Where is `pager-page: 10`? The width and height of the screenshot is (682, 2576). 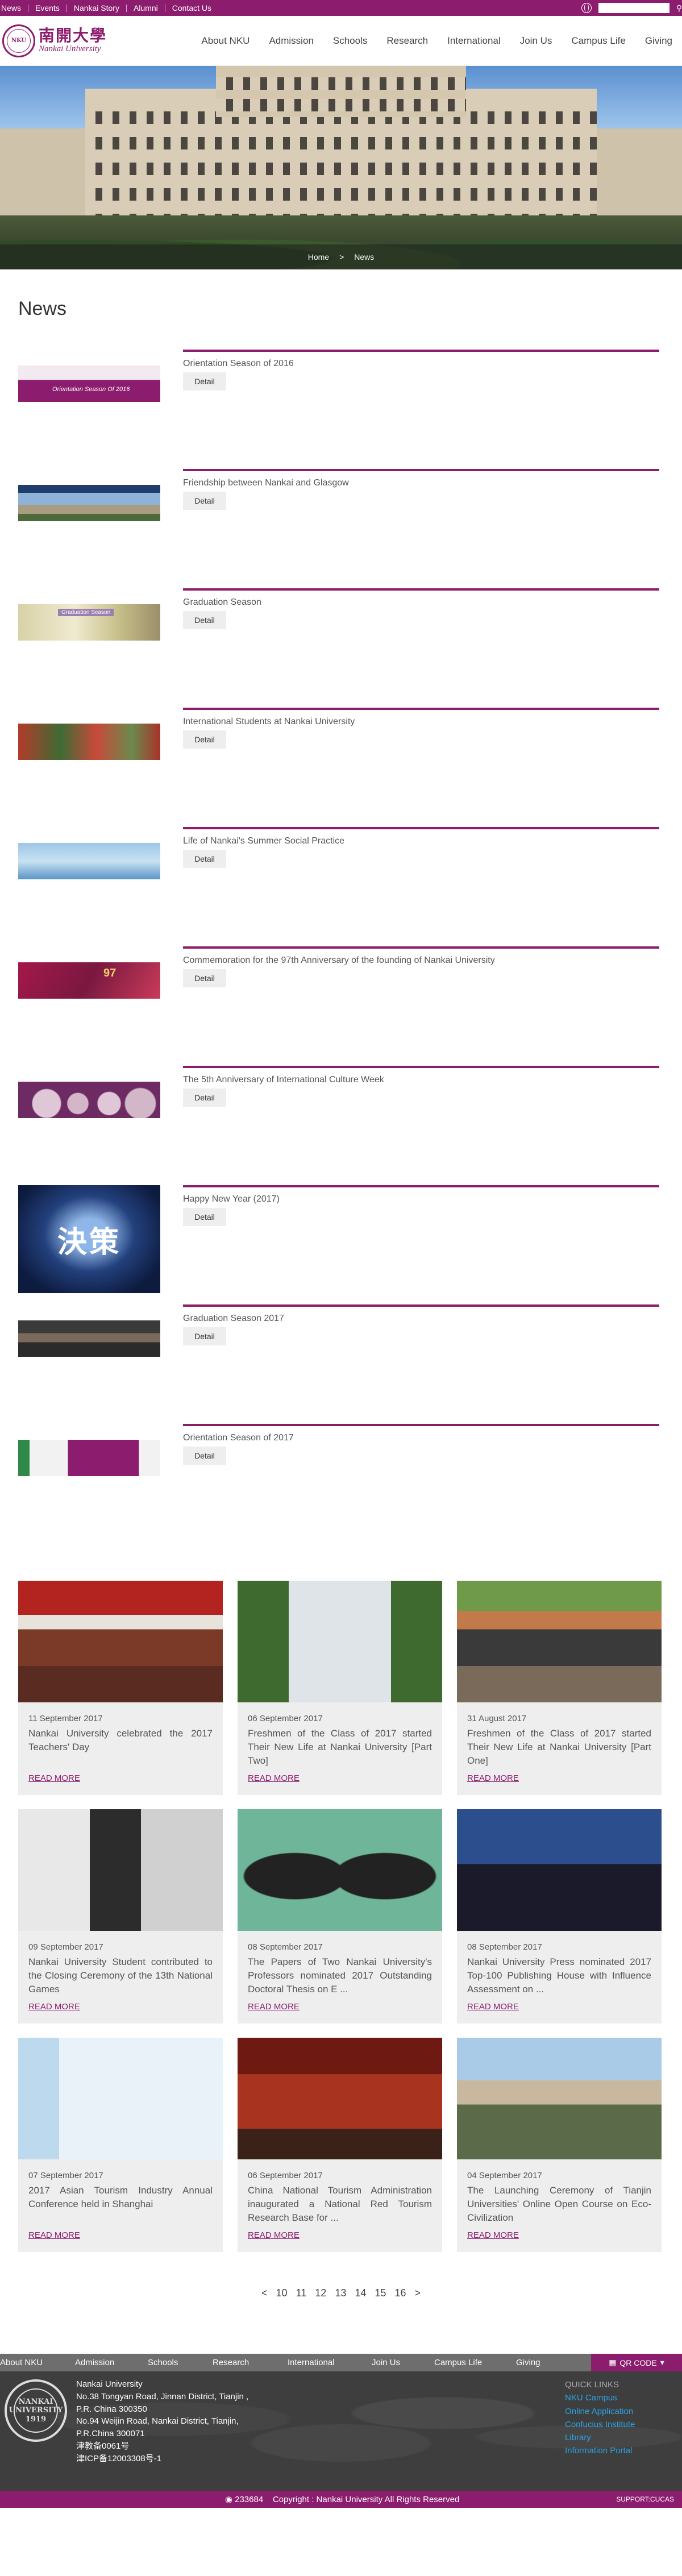 pager-page: 10 is located at coordinates (282, 2293).